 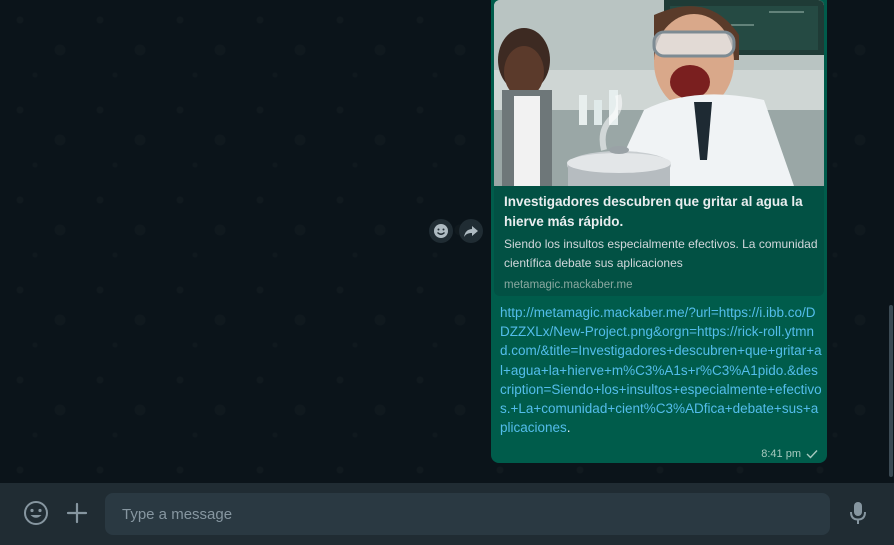 I want to click on forward-button, so click(x=471, y=231).